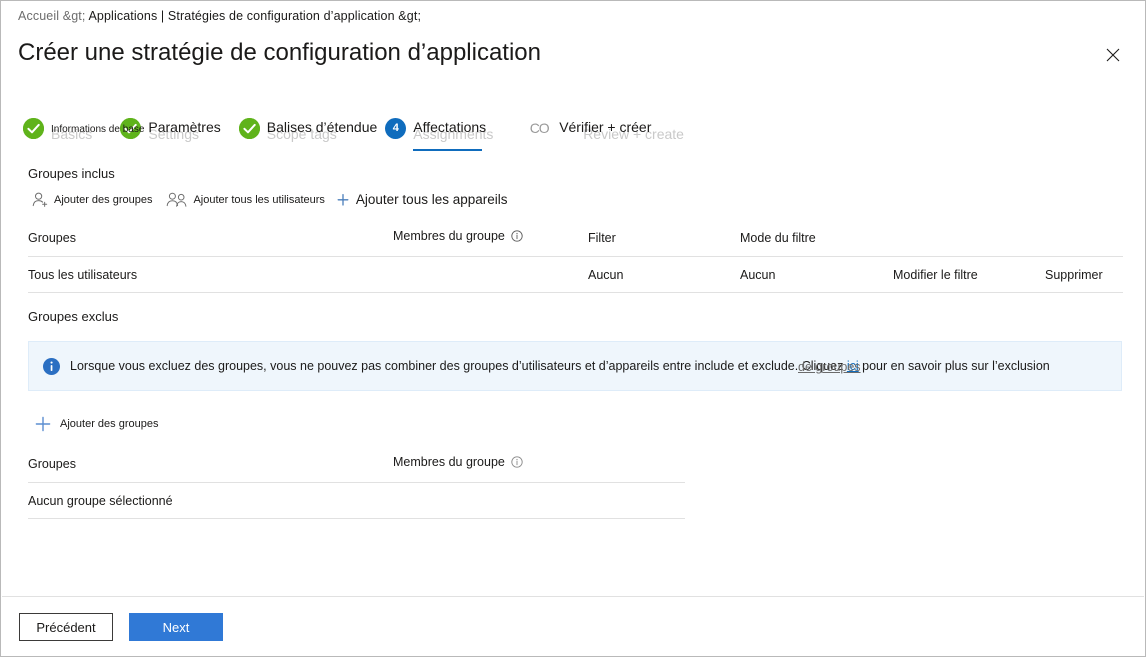 This screenshot has height=657, width=1146. I want to click on wizard-step-assignments-label: Affectations Assignments, so click(453, 130).